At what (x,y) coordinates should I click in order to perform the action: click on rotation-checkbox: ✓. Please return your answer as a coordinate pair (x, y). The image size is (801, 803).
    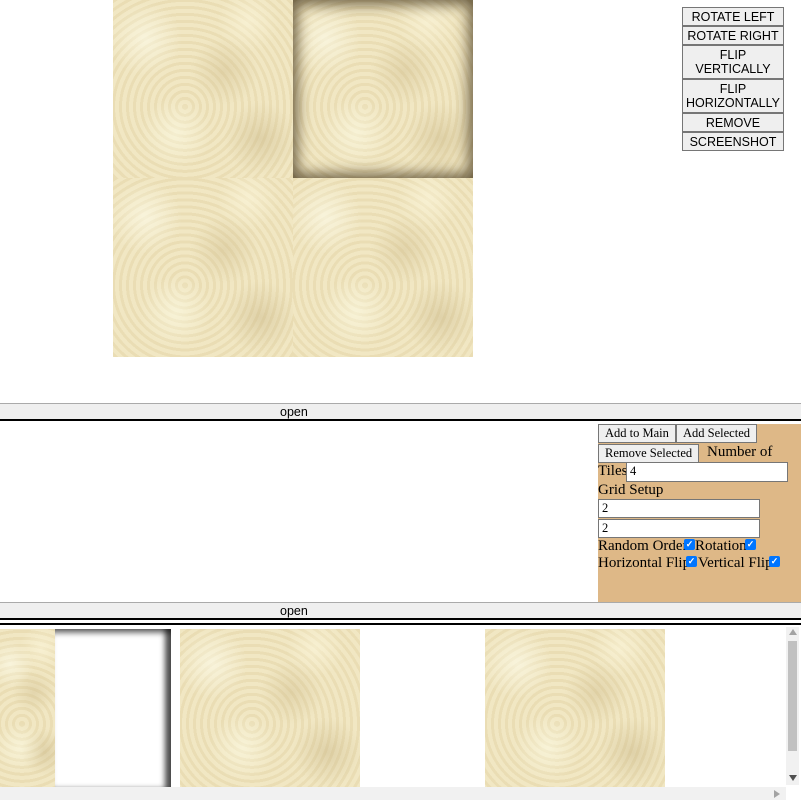
    Looking at the image, I should click on (750, 544).